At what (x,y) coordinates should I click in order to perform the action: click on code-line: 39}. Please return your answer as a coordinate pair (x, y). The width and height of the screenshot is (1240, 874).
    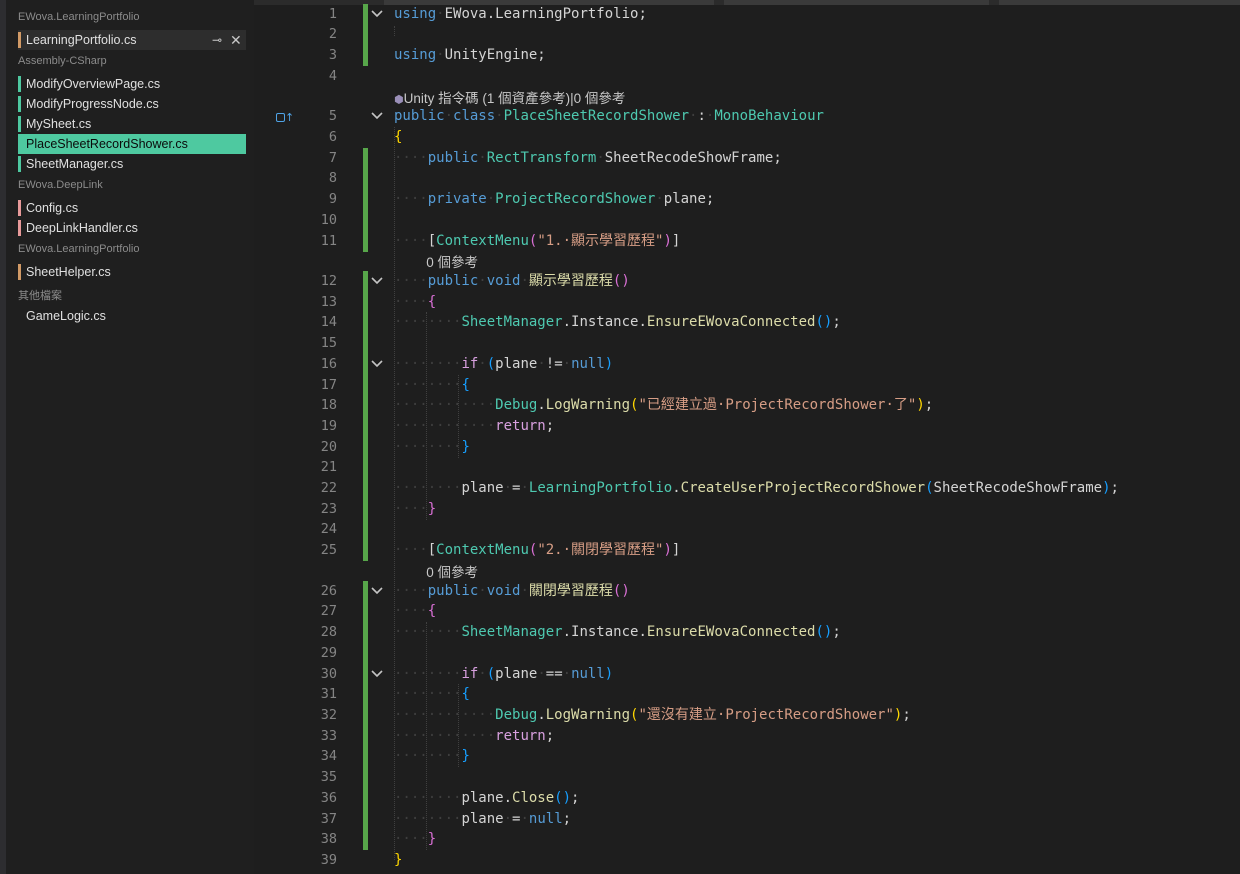
    Looking at the image, I should click on (747, 860).